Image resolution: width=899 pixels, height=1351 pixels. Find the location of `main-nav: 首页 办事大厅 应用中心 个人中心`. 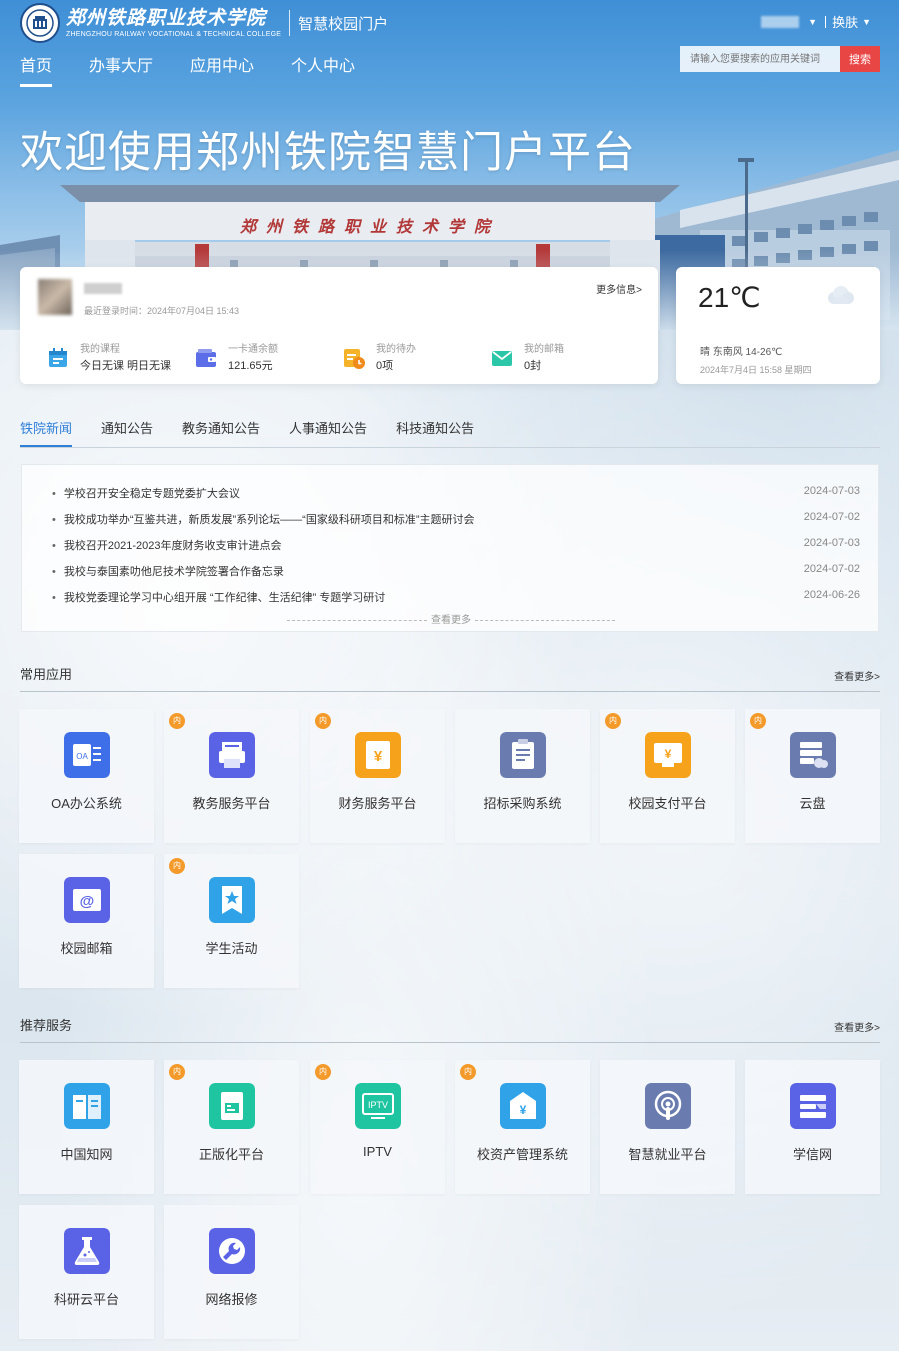

main-nav: 首页 办事大厅 应用中心 个人中心 is located at coordinates (206, 69).